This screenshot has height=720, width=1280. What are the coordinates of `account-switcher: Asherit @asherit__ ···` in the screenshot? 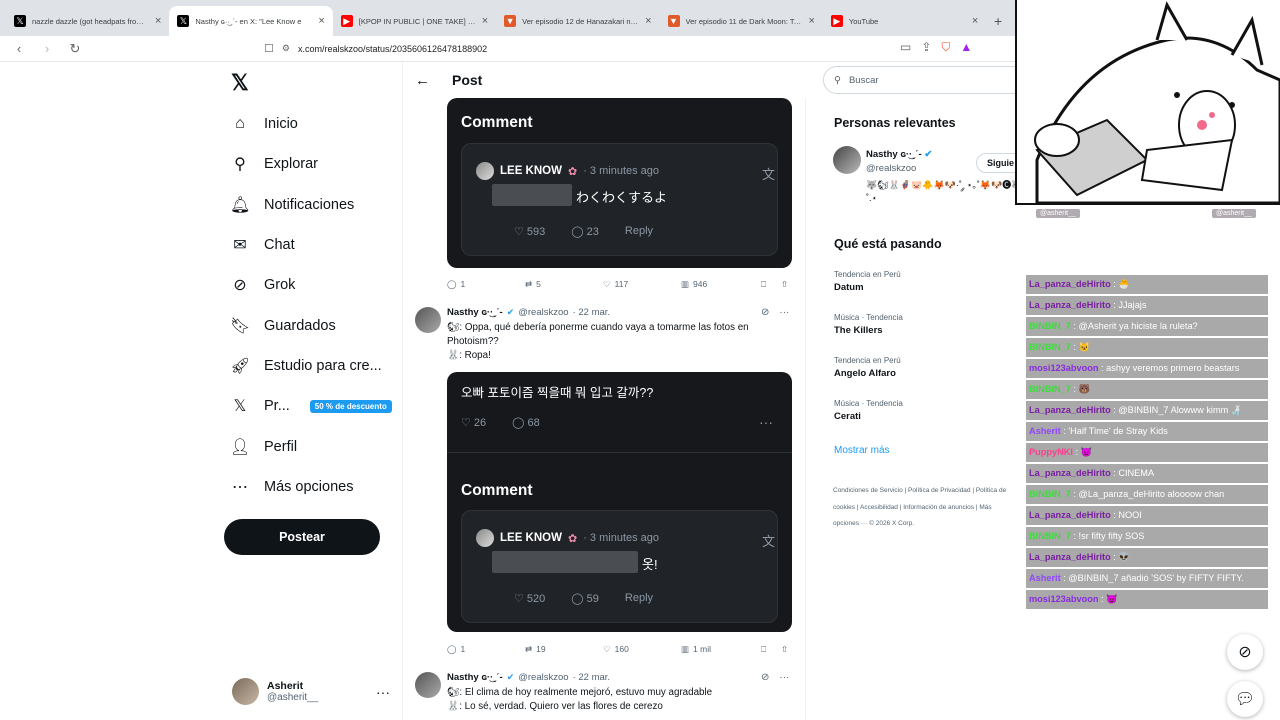 It's located at (311, 691).